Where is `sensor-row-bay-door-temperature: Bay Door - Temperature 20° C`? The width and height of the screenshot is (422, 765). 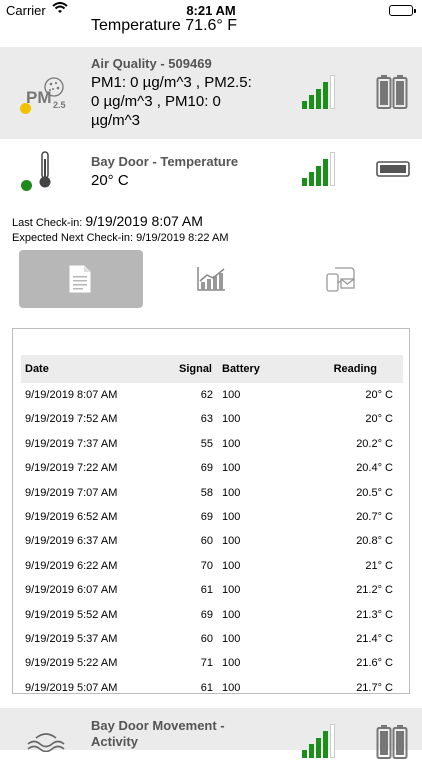
sensor-row-bay-door-temperature: Bay Door - Temperature 20° C is located at coordinates (211, 171).